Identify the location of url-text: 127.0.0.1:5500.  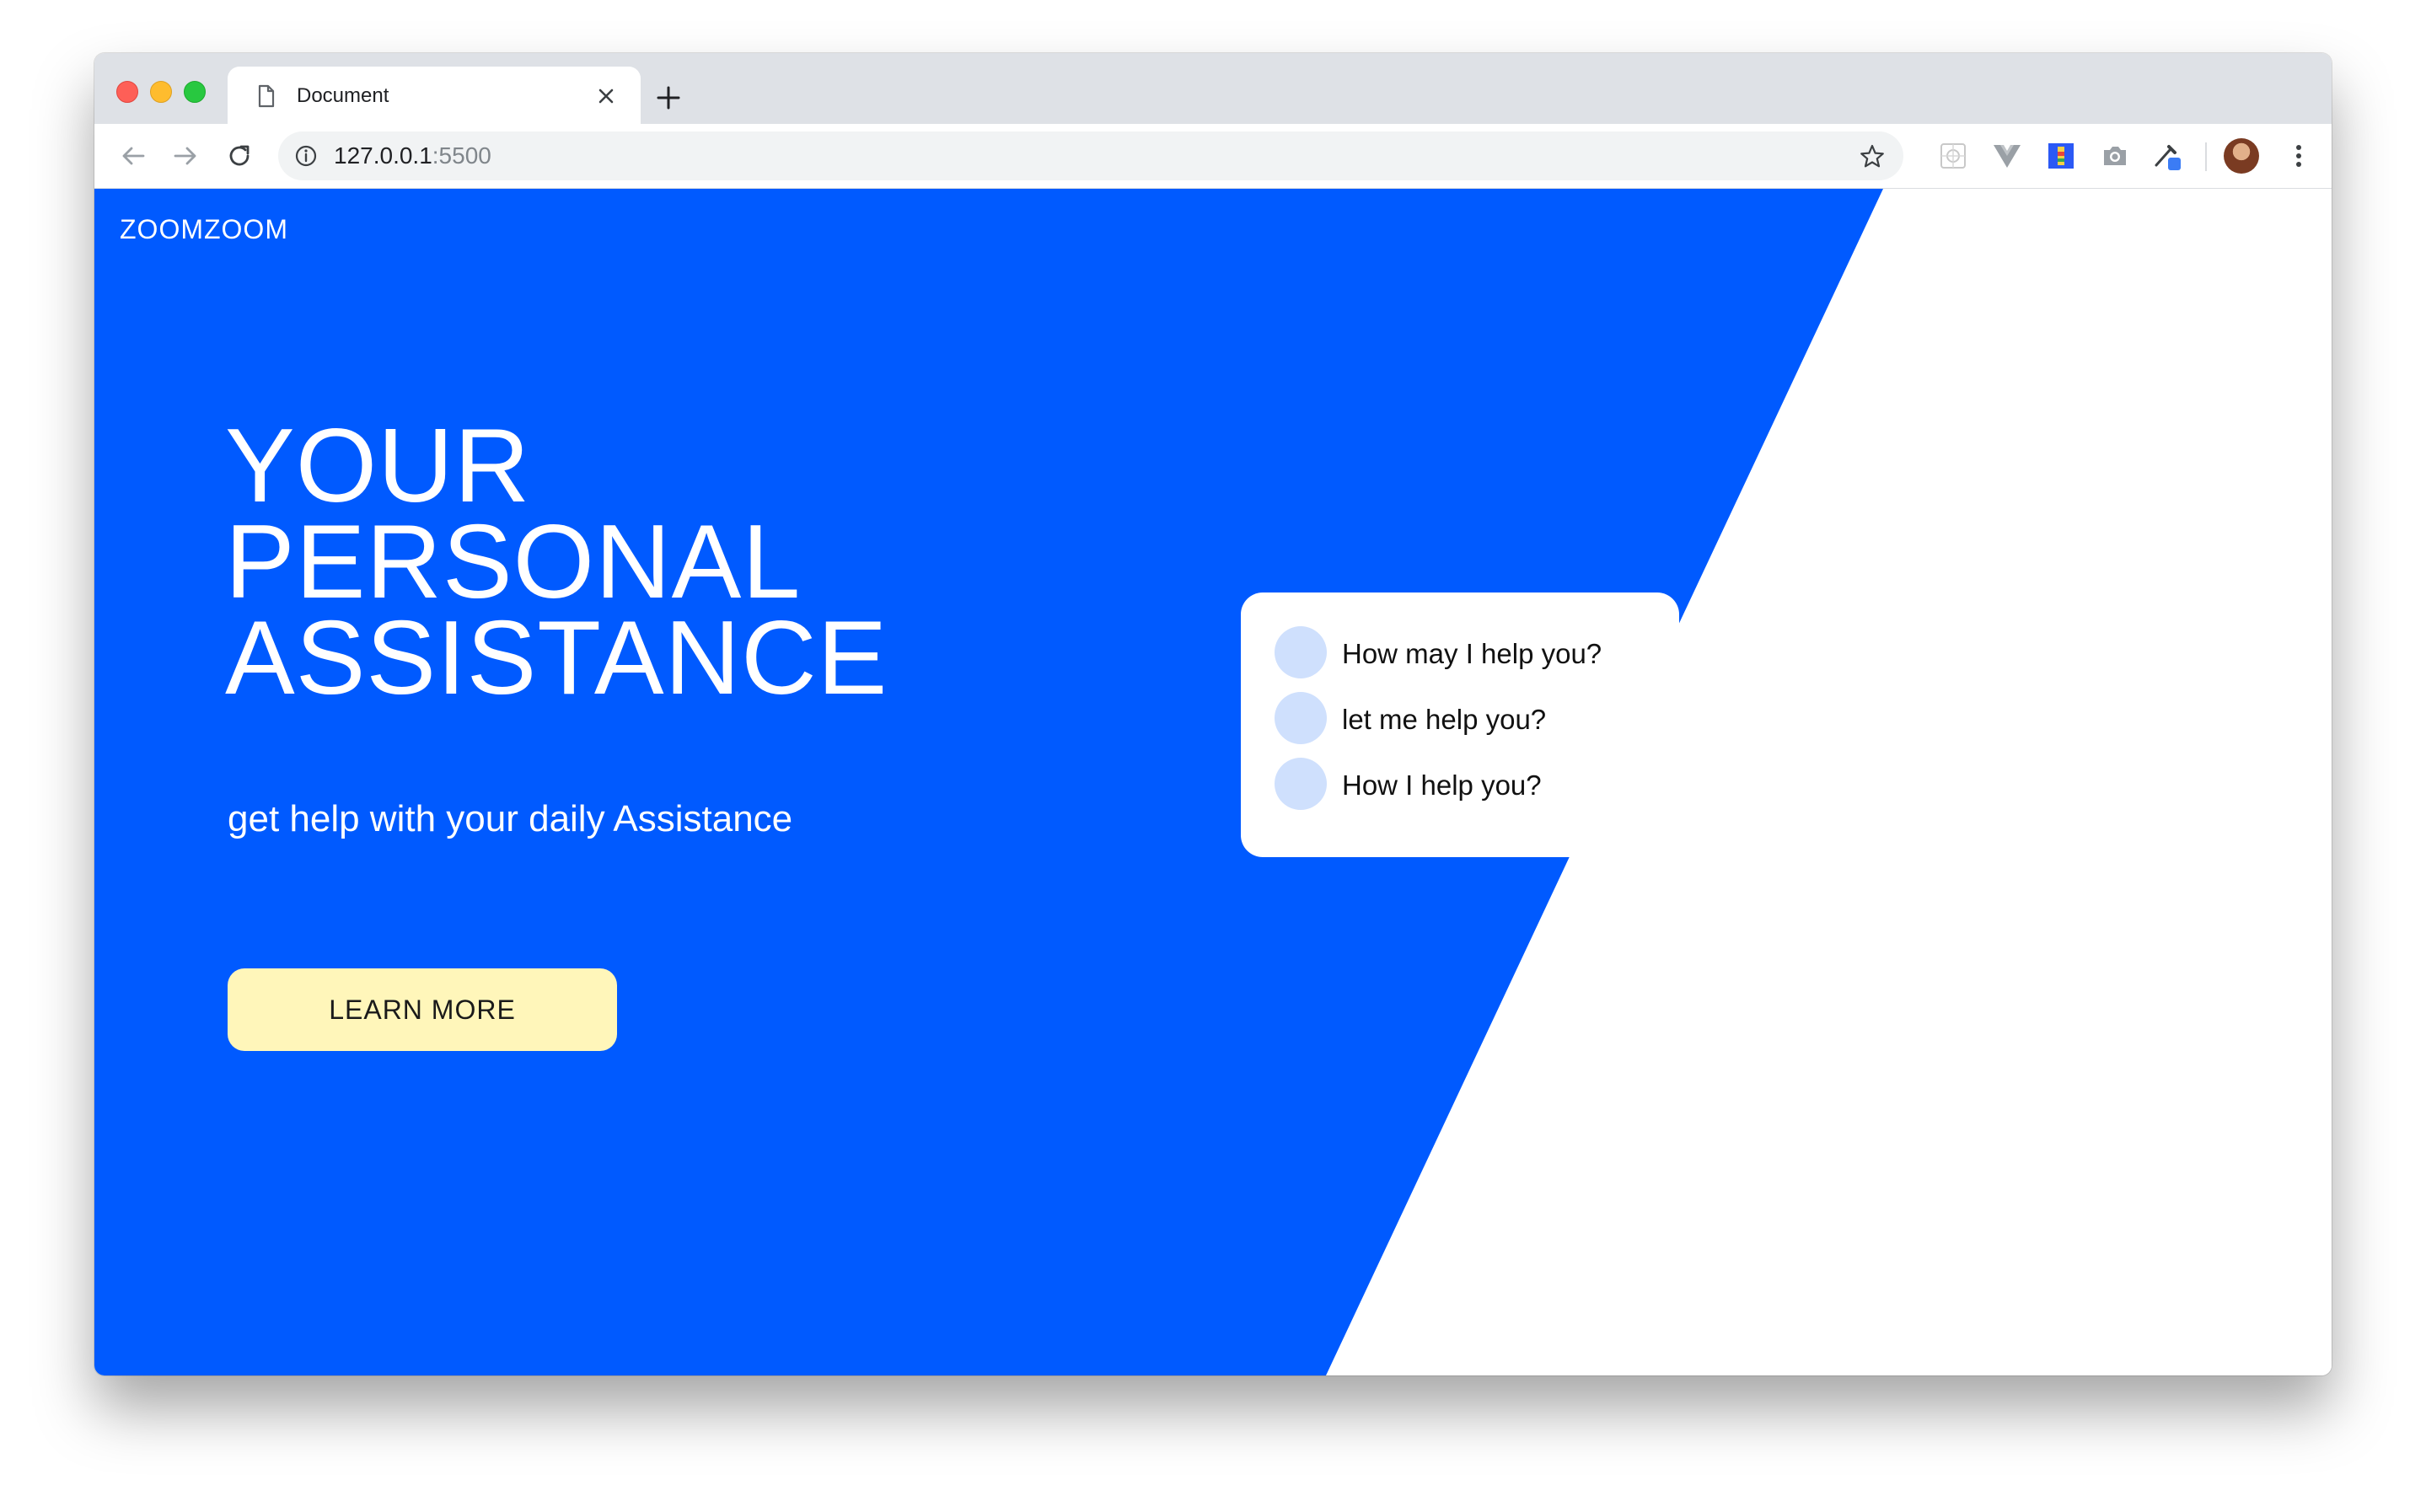
(412, 156).